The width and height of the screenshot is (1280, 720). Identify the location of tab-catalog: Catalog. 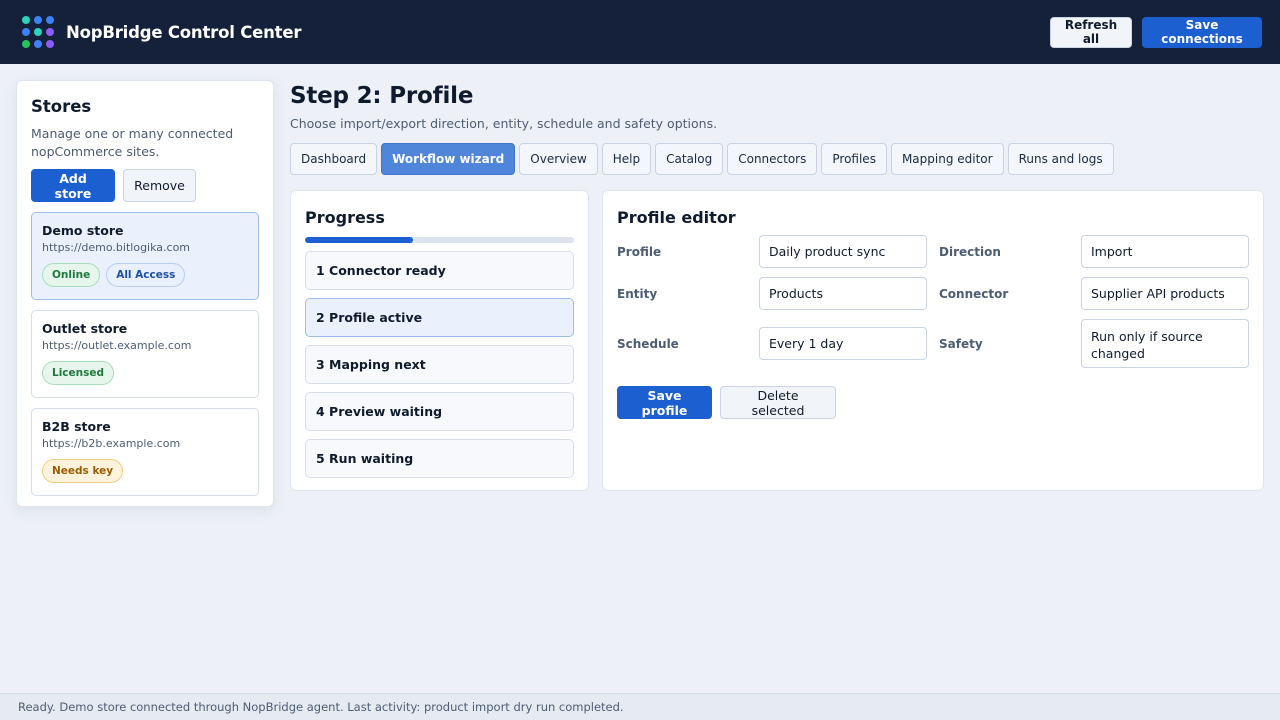
(689, 159).